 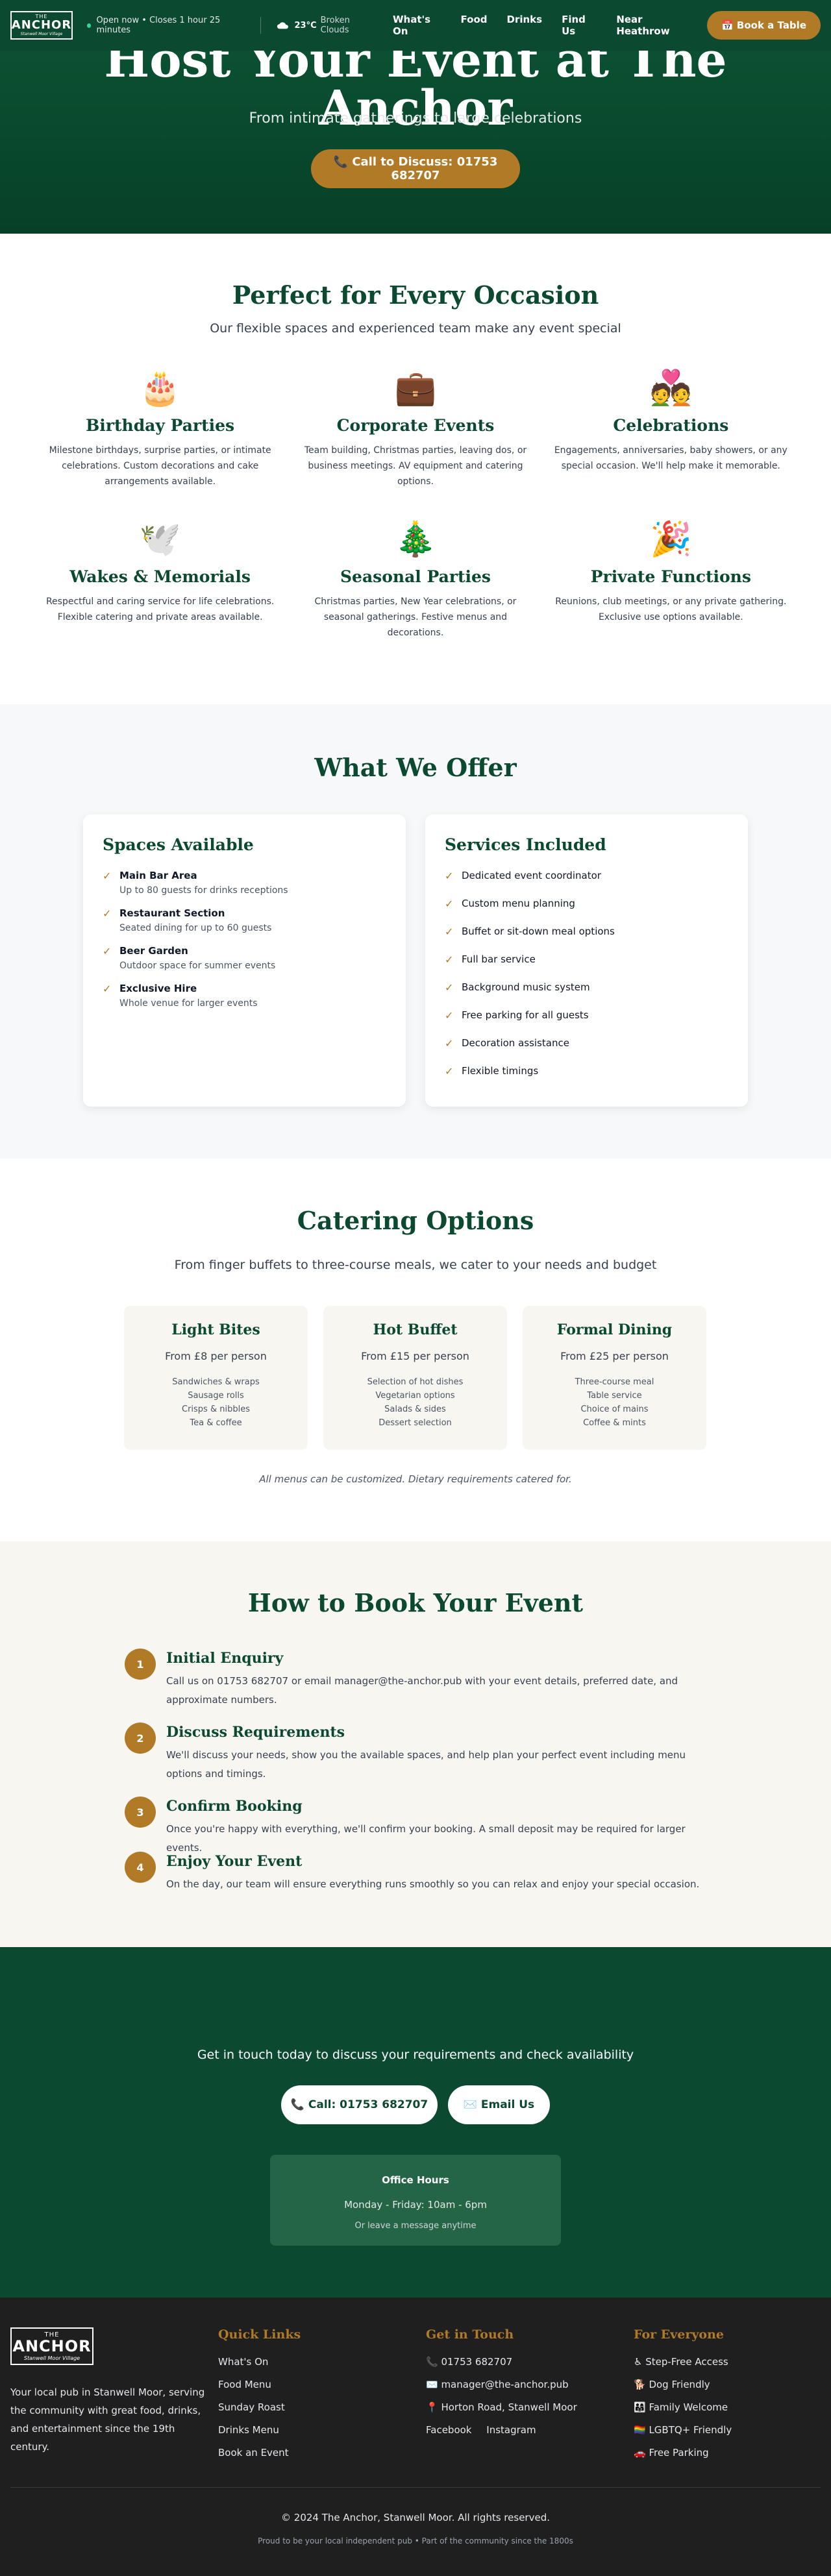 I want to click on service-text: Decoration assistance, so click(x=515, y=1043).